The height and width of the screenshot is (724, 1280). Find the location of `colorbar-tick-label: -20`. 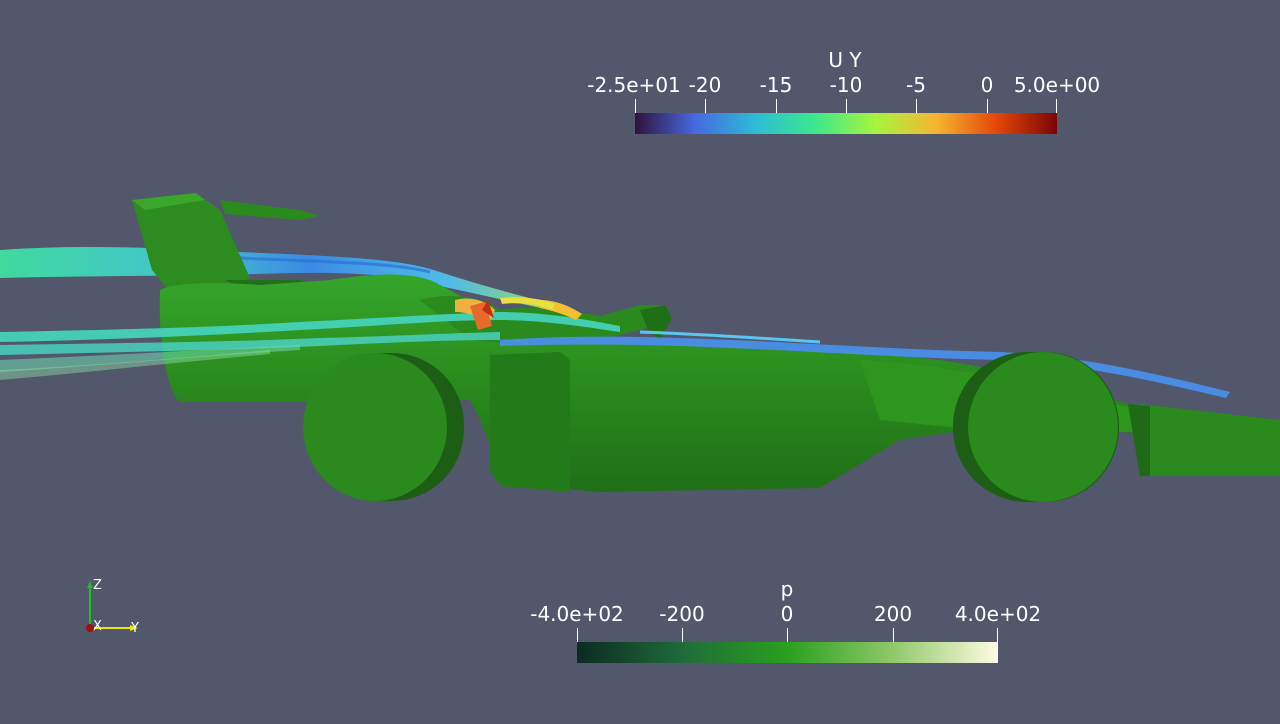

colorbar-tick-label: -20 is located at coordinates (705, 85).